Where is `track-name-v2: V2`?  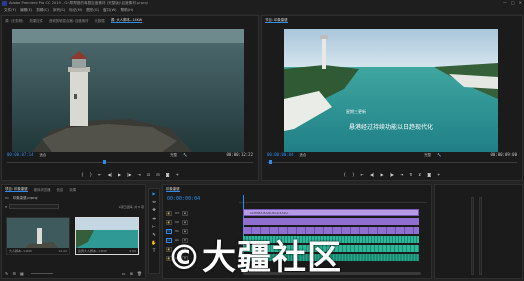
track-name-v2: V2 is located at coordinates (177, 222).